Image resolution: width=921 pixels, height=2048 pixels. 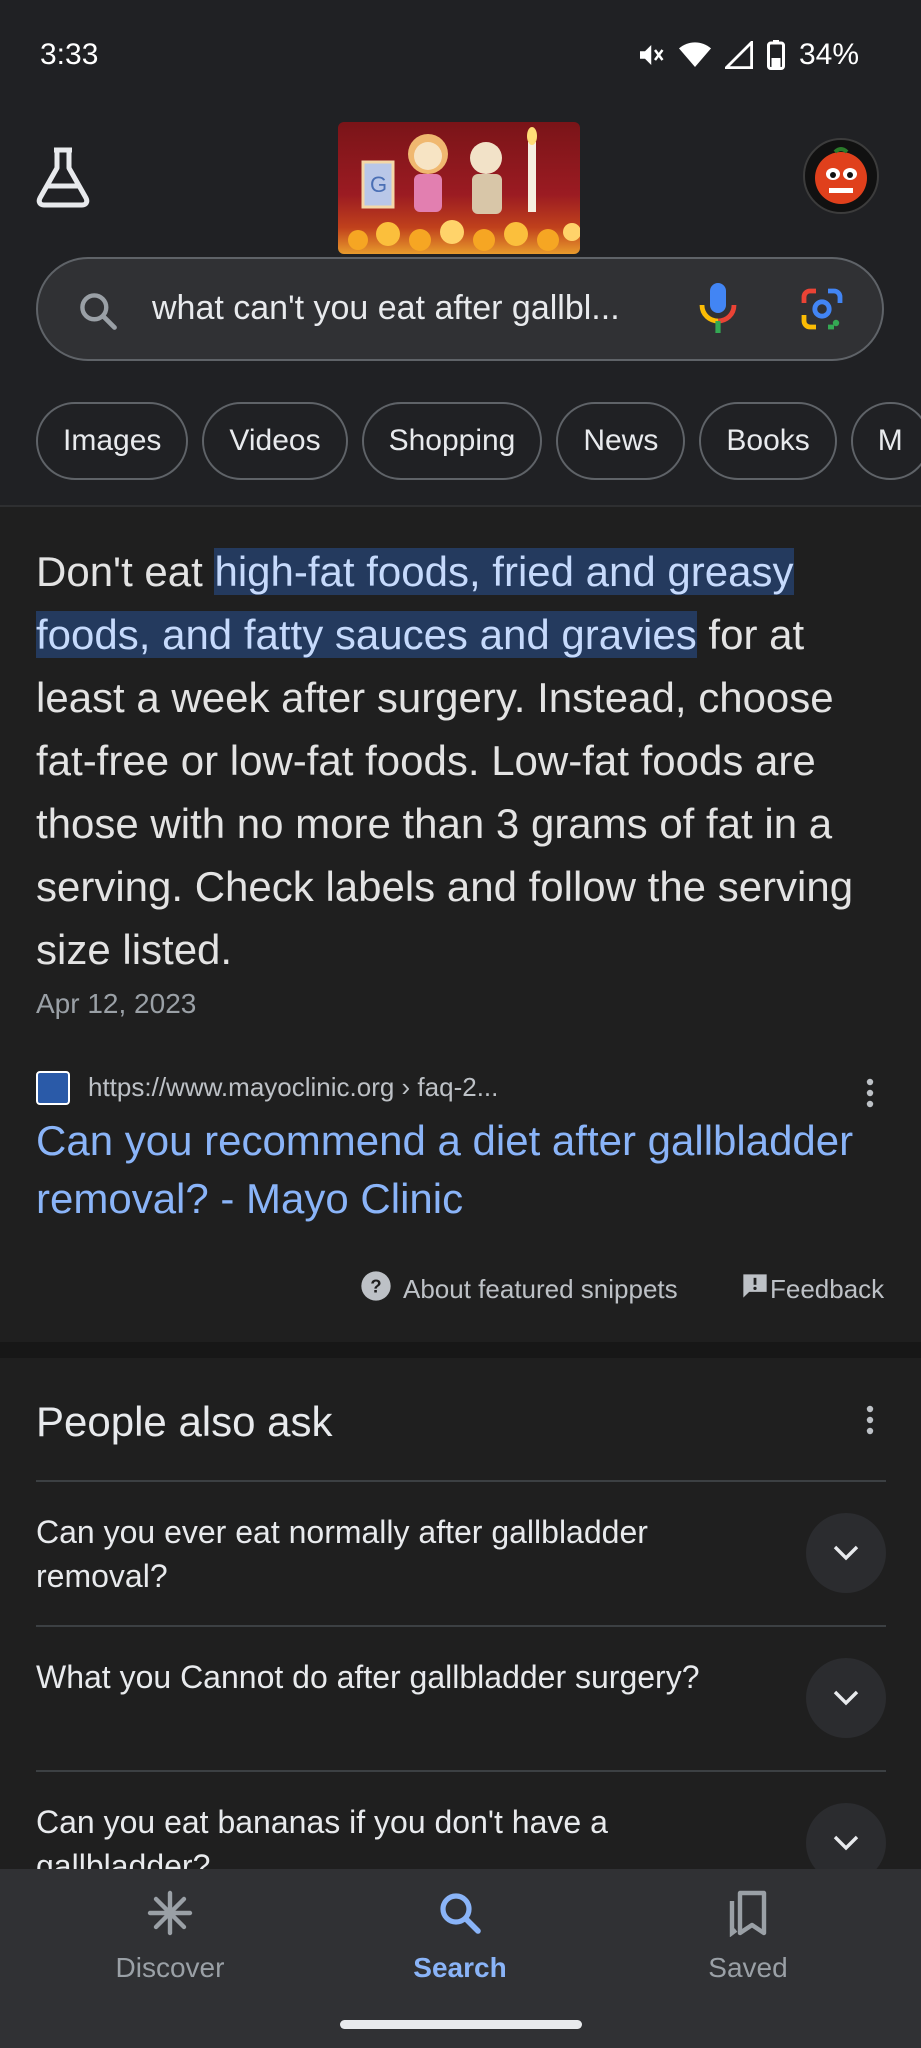 I want to click on status-bar: 3:33 34%, so click(x=460, y=56).